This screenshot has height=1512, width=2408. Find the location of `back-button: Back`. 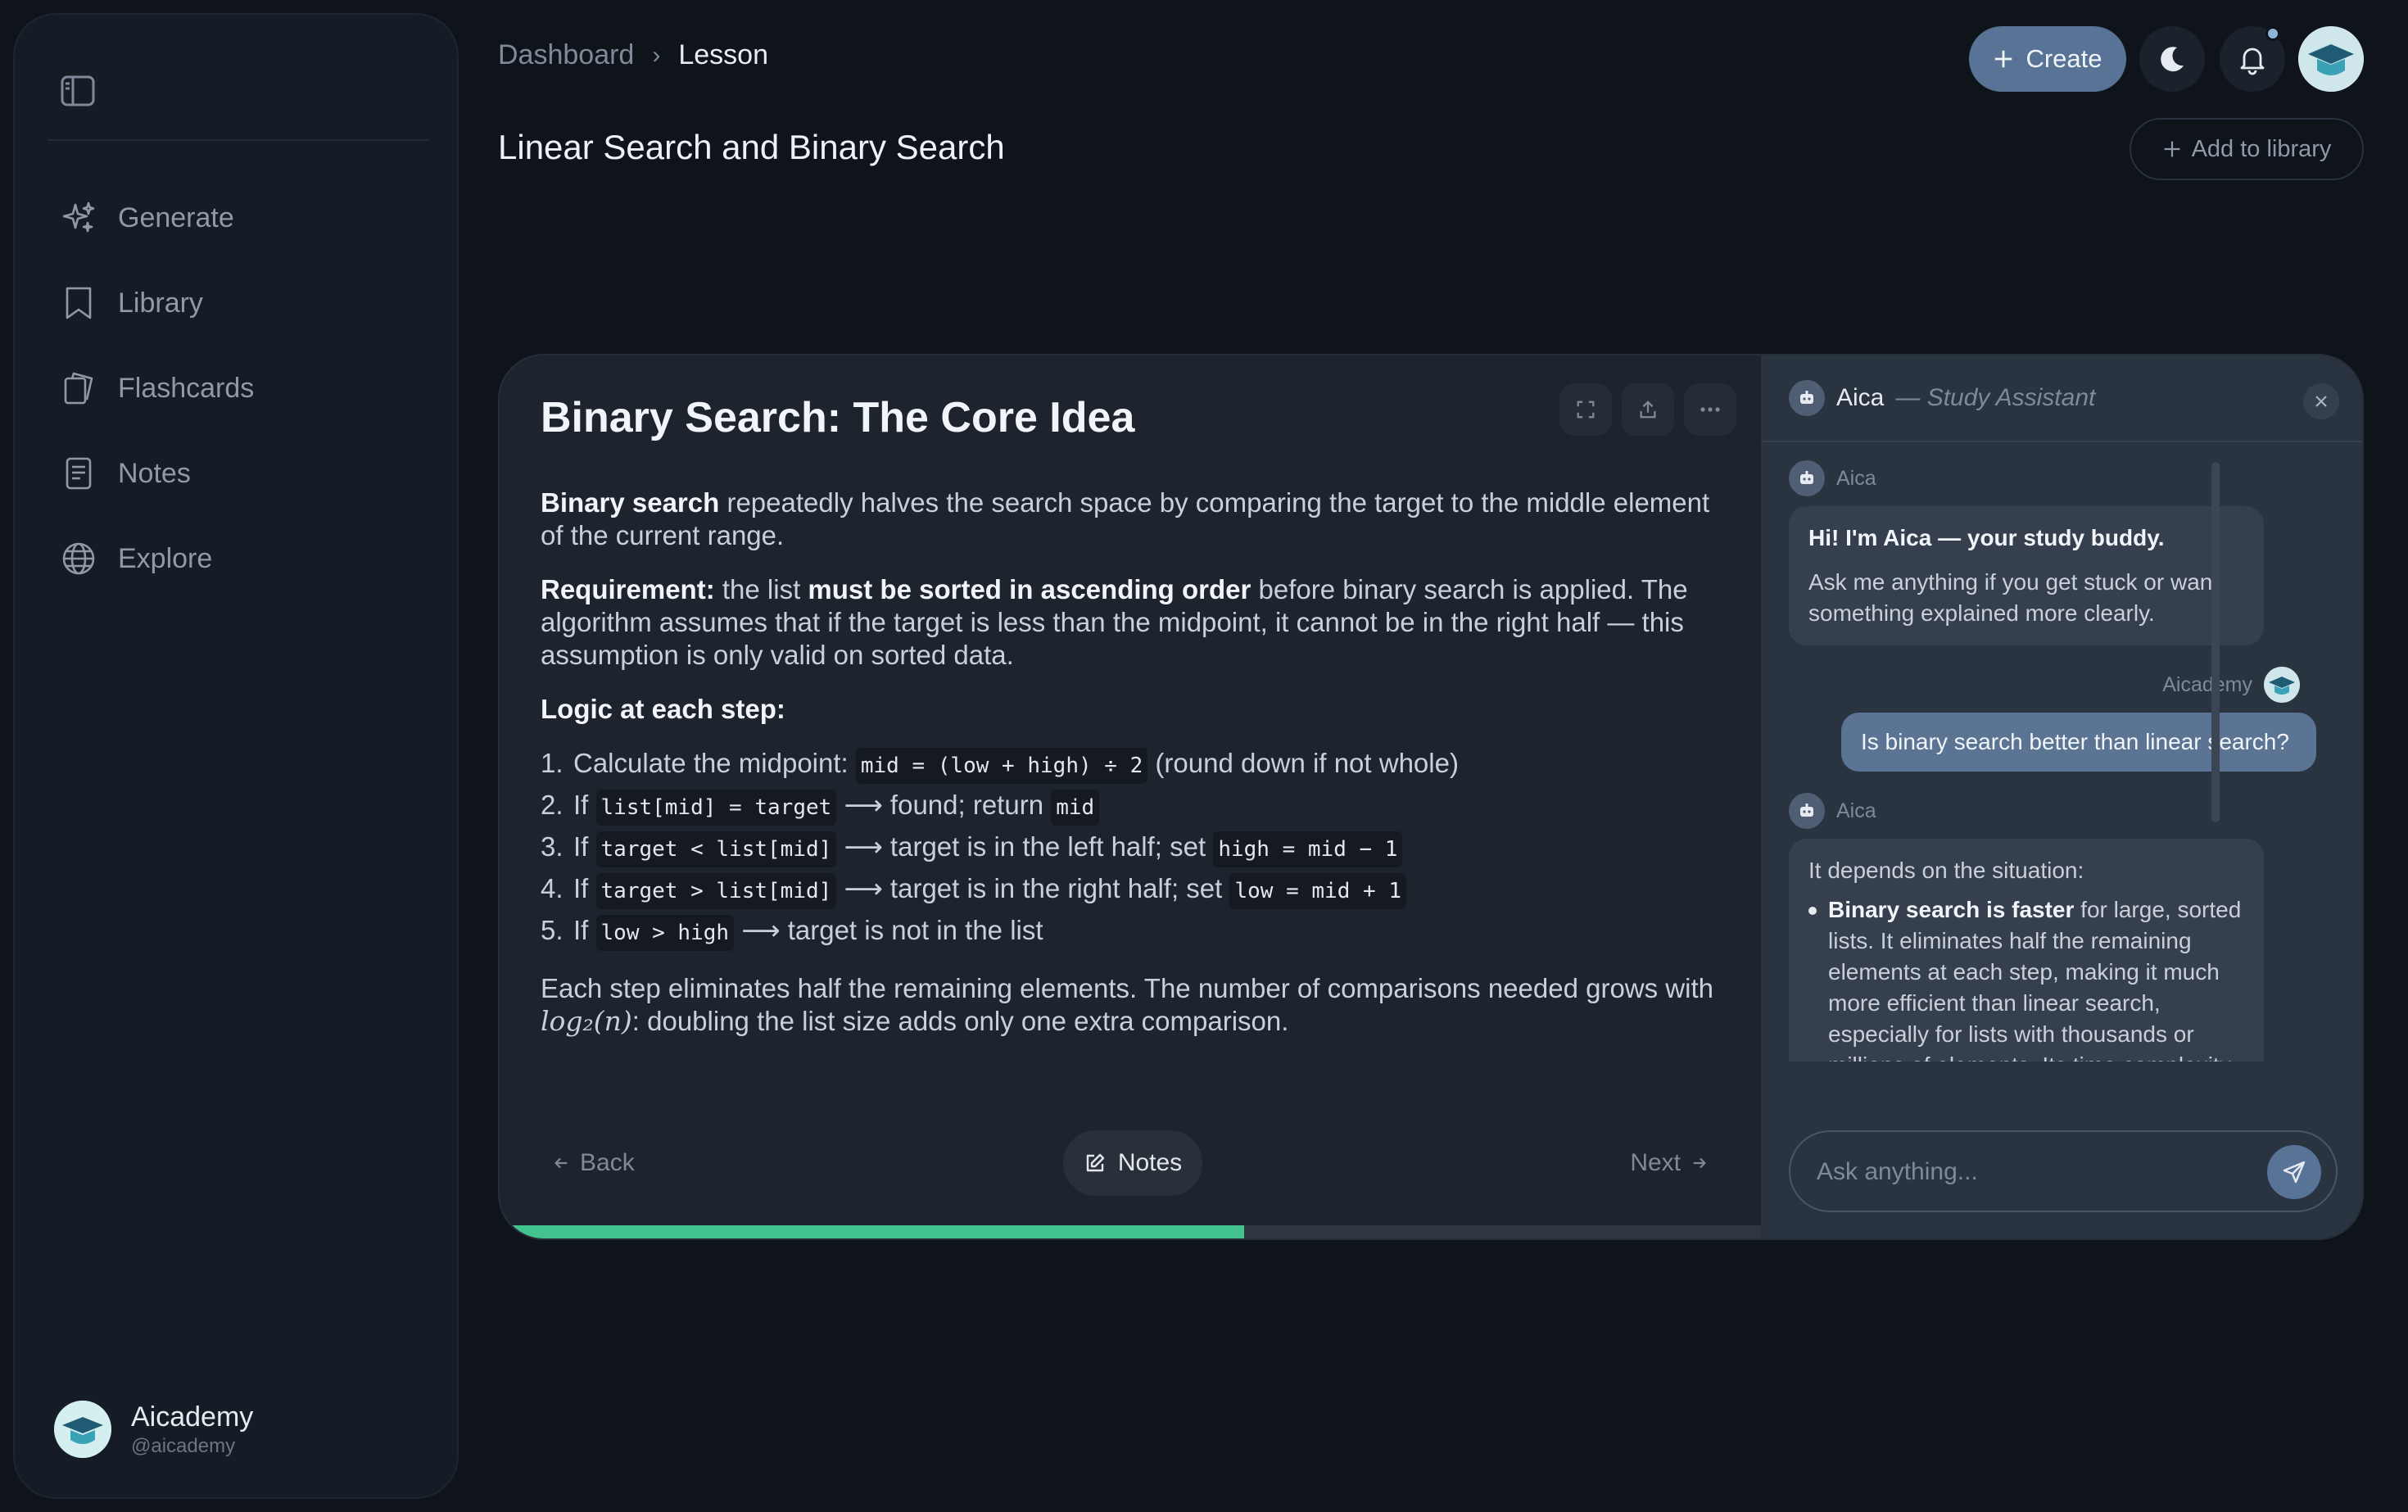

back-button: Back is located at coordinates (593, 1163).